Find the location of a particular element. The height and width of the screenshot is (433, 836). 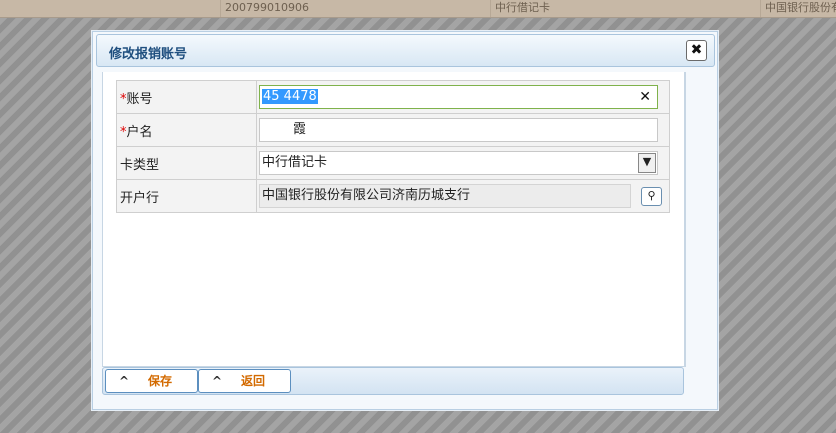

form-row-card-type: 卡类型 中行借记卡 ▼ is located at coordinates (393, 163).